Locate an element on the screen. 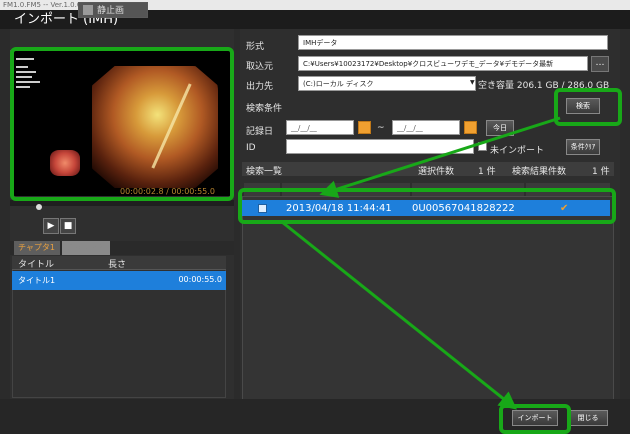 The height and width of the screenshot is (434, 630). highlight-import-button is located at coordinates (535, 419).